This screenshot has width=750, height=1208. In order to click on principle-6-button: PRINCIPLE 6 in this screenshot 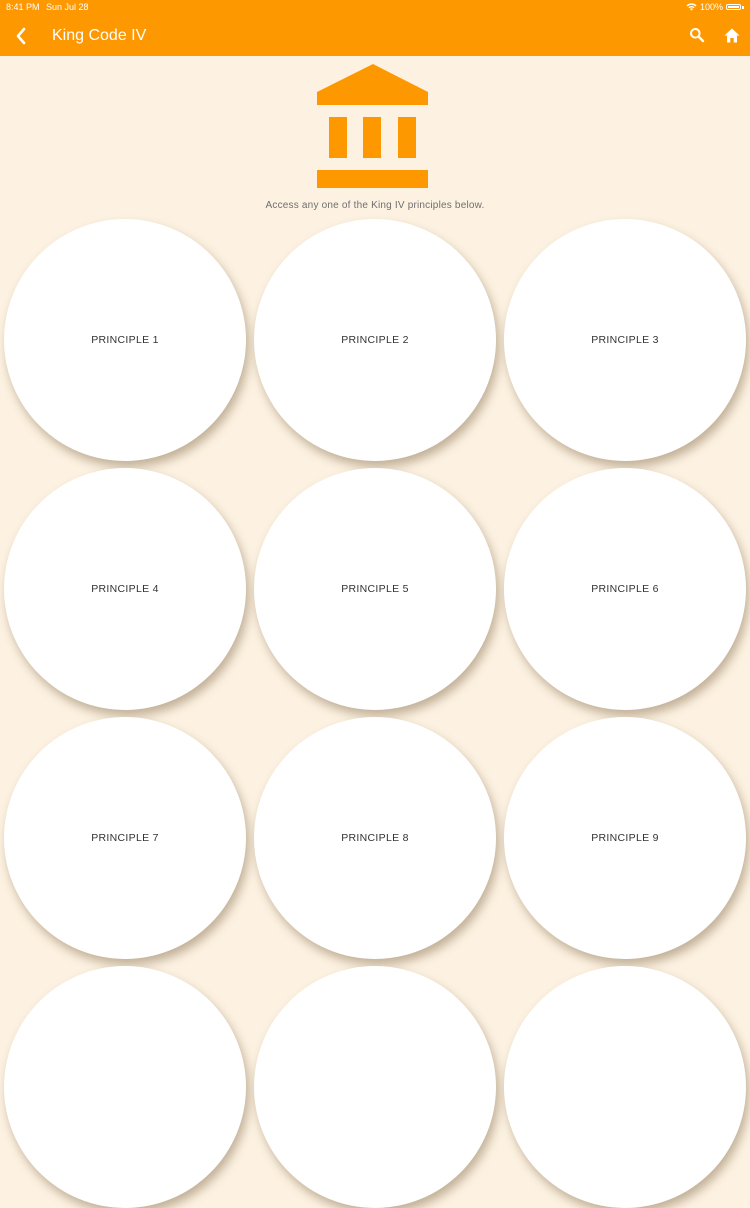, I will do `click(625, 589)`.